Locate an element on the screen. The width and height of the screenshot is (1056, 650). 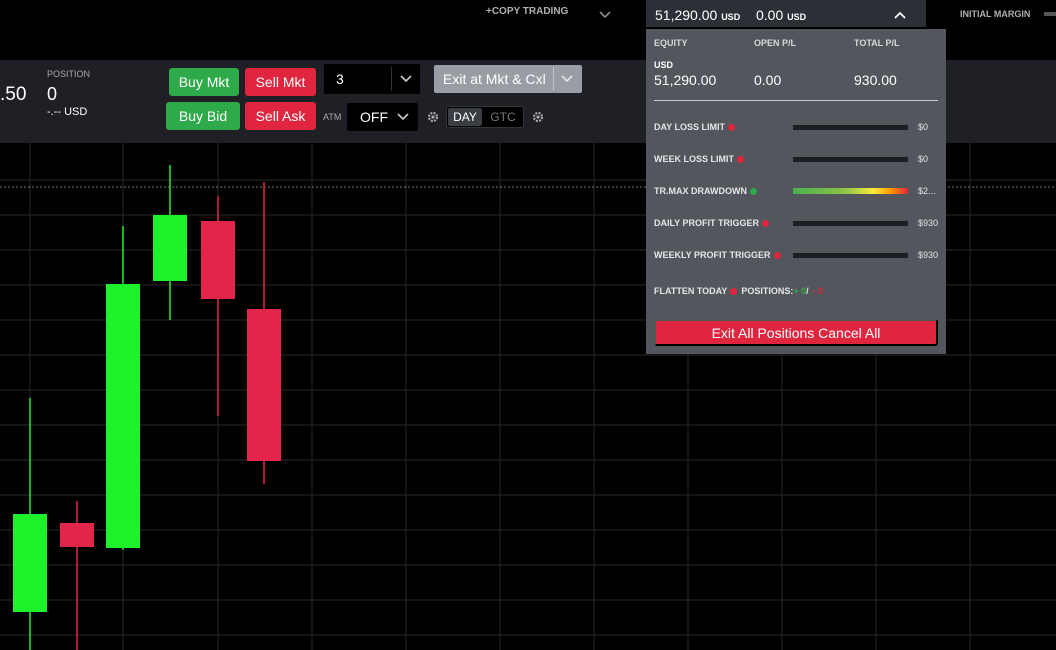
day-loss-limit-label: DAY LOSS LIMIT is located at coordinates (695, 127).